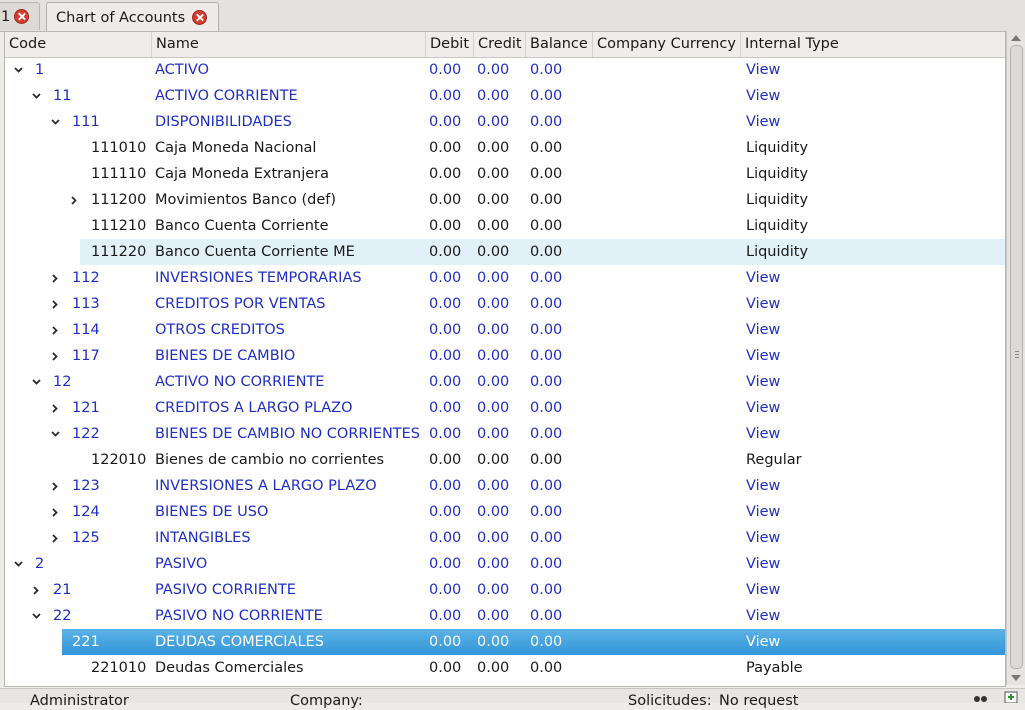 The height and width of the screenshot is (710, 1025). Describe the element at coordinates (78, 44) in the screenshot. I see `column-header-code: Code` at that location.